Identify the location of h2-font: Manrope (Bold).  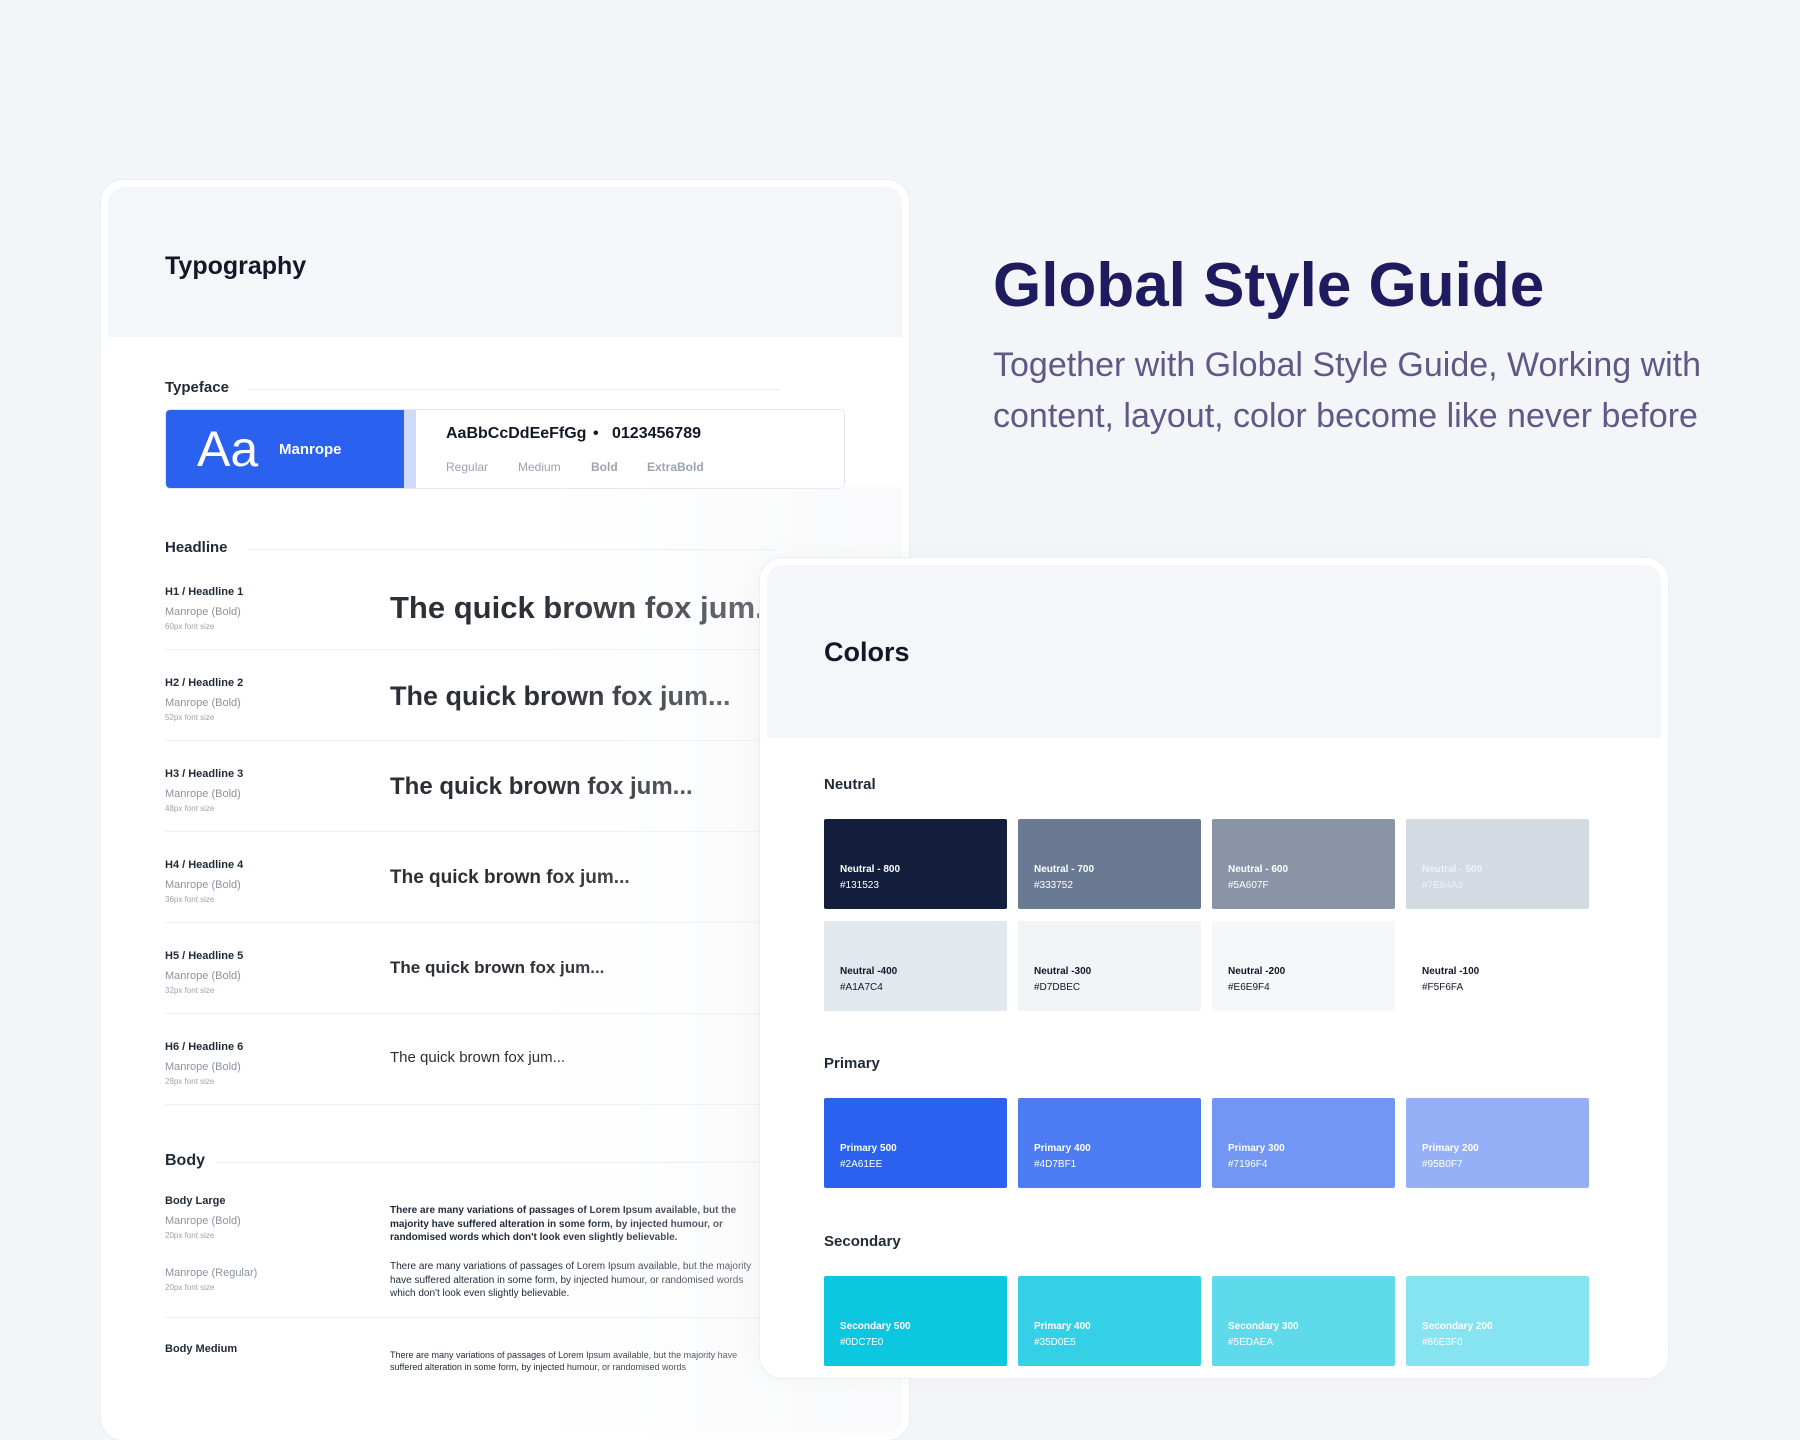
(203, 703).